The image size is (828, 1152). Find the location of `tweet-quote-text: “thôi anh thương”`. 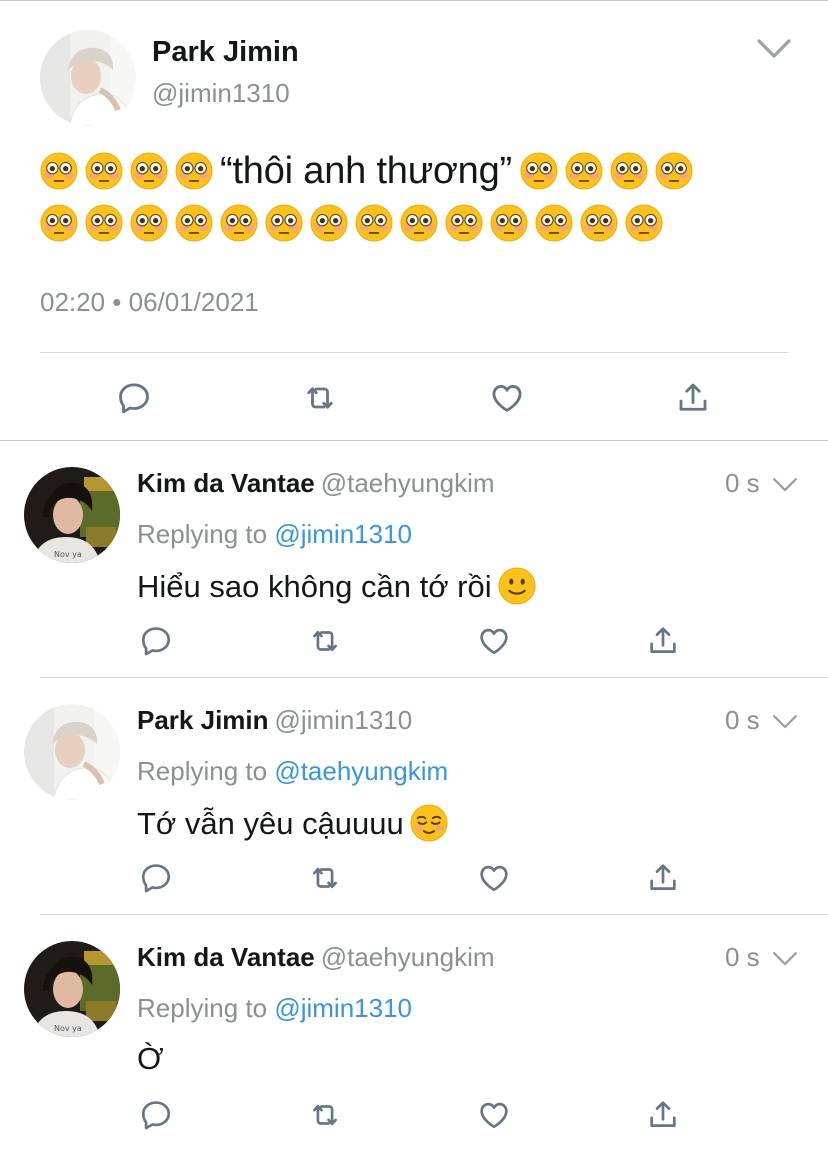

tweet-quote-text: “thôi anh thương” is located at coordinates (366, 171).